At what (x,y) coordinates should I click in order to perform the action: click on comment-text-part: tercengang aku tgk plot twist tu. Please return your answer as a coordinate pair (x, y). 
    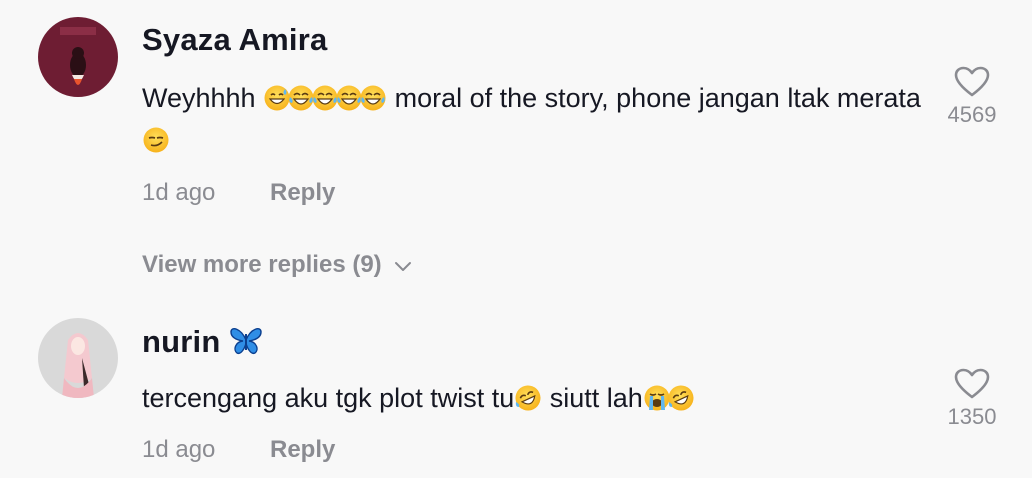
    Looking at the image, I should click on (328, 398).